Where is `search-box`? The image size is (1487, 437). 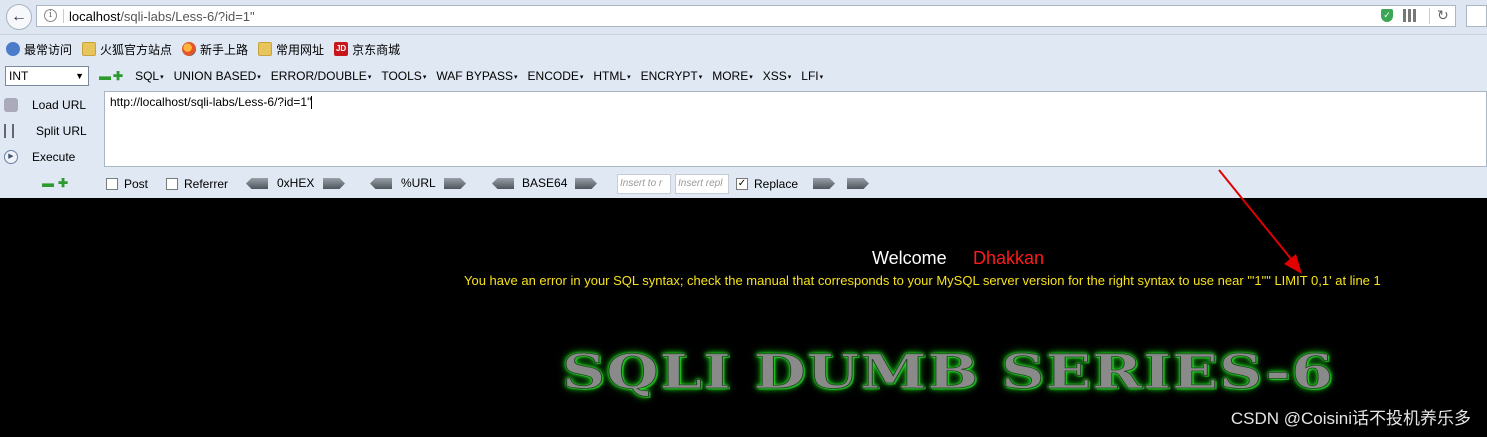 search-box is located at coordinates (1476, 16).